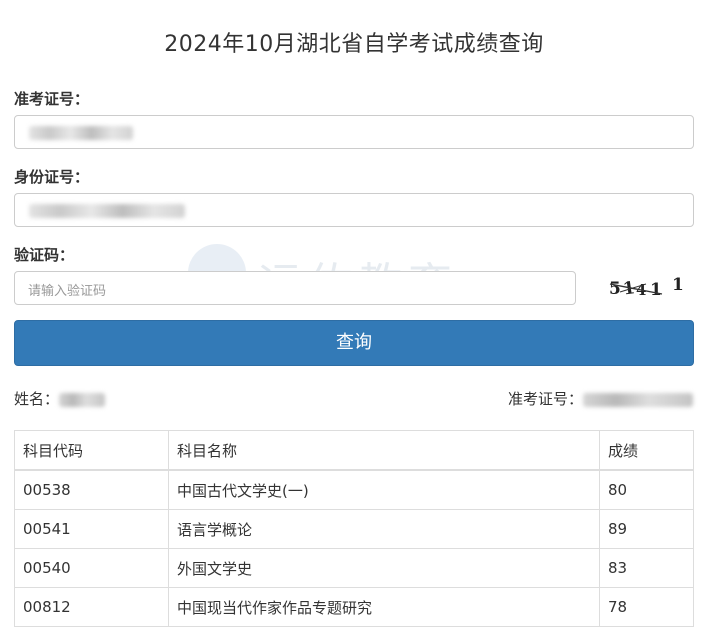 This screenshot has height=640, width=708. What do you see at coordinates (91, 450) in the screenshot?
I see `header-subject-code: 科目代码` at bounding box center [91, 450].